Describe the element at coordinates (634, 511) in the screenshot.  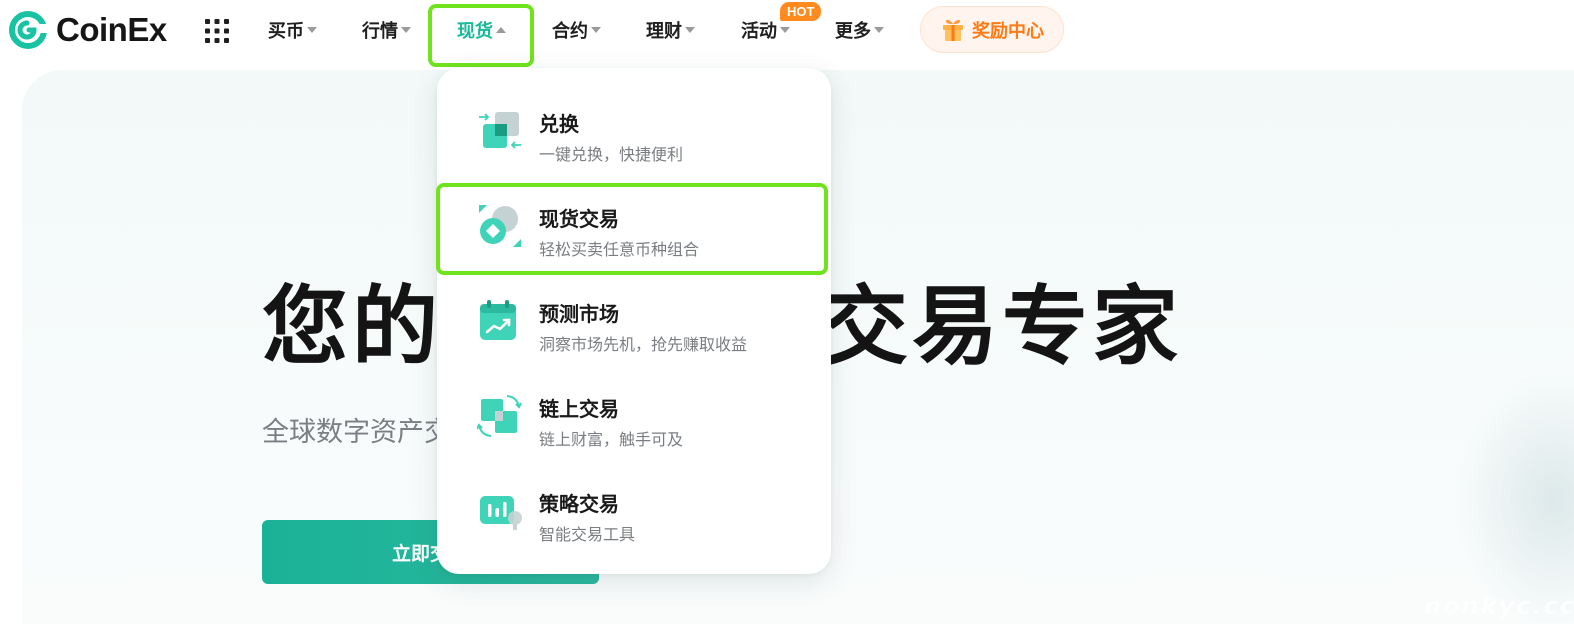
I see `menu-item-strategy-trading: 策略交易 智能交易工具` at that location.